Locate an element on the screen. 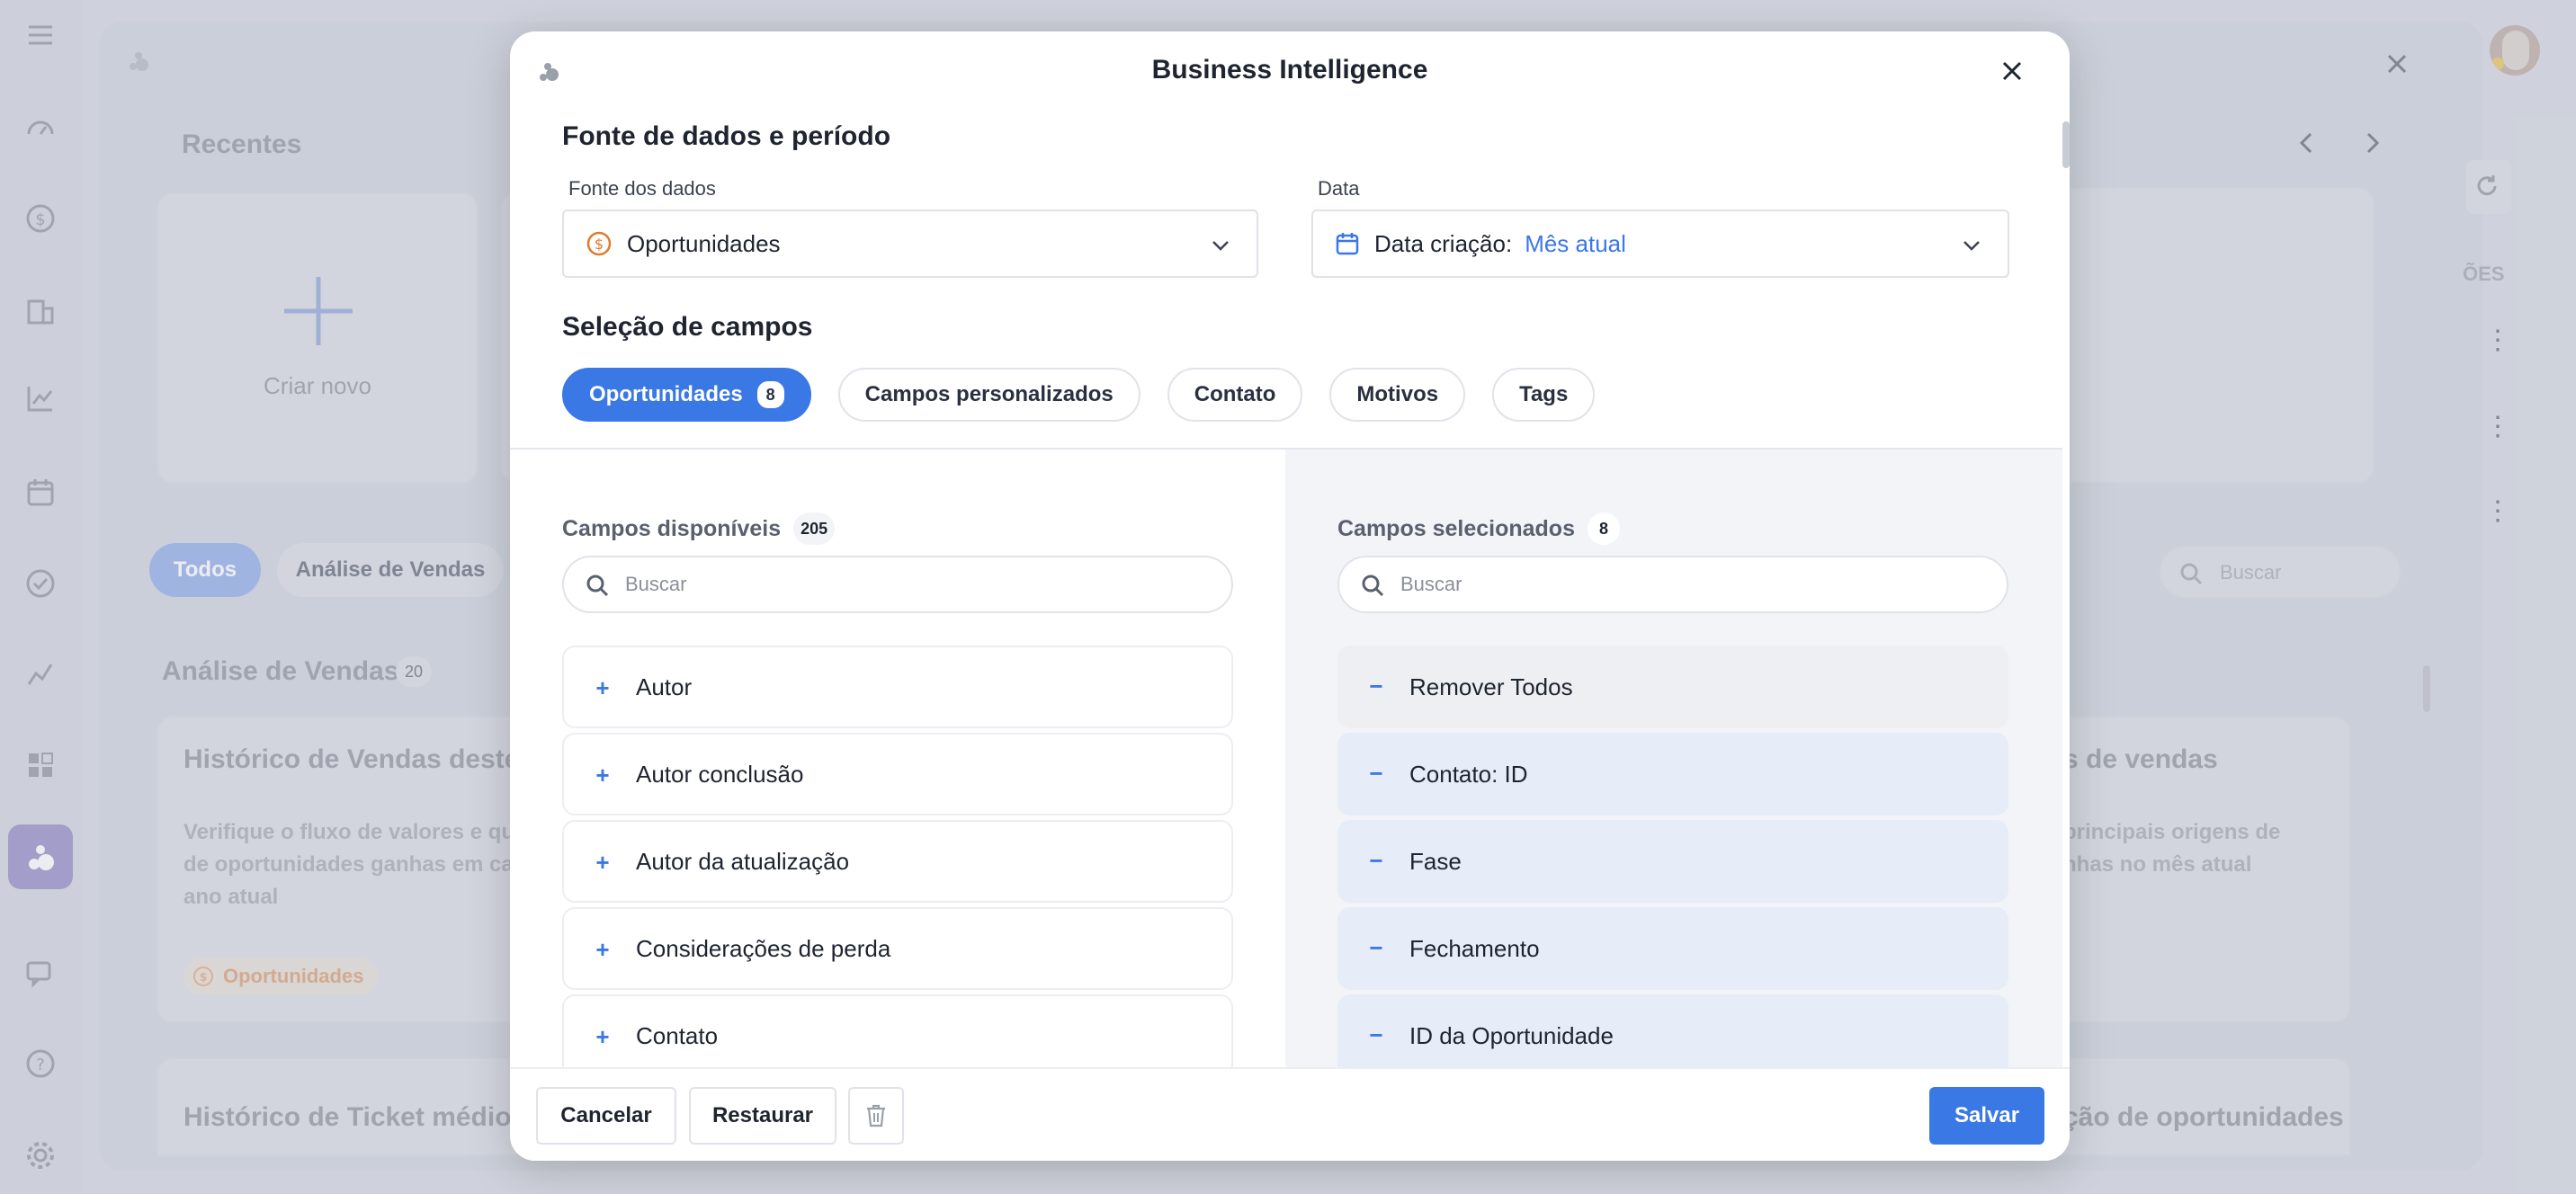 This screenshot has width=2576, height=1194. section-fields-title: Seleção de campos is located at coordinates (687, 327).